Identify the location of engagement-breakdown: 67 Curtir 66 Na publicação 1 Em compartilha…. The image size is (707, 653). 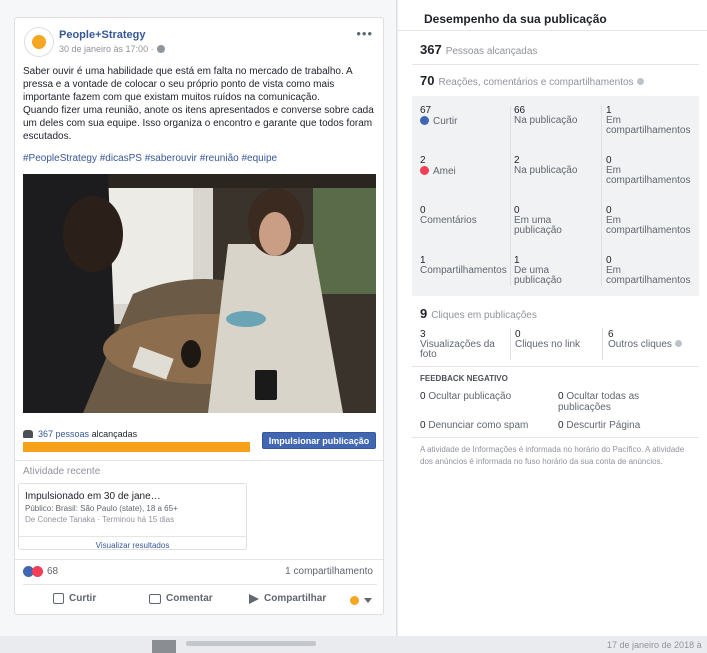
(555, 196).